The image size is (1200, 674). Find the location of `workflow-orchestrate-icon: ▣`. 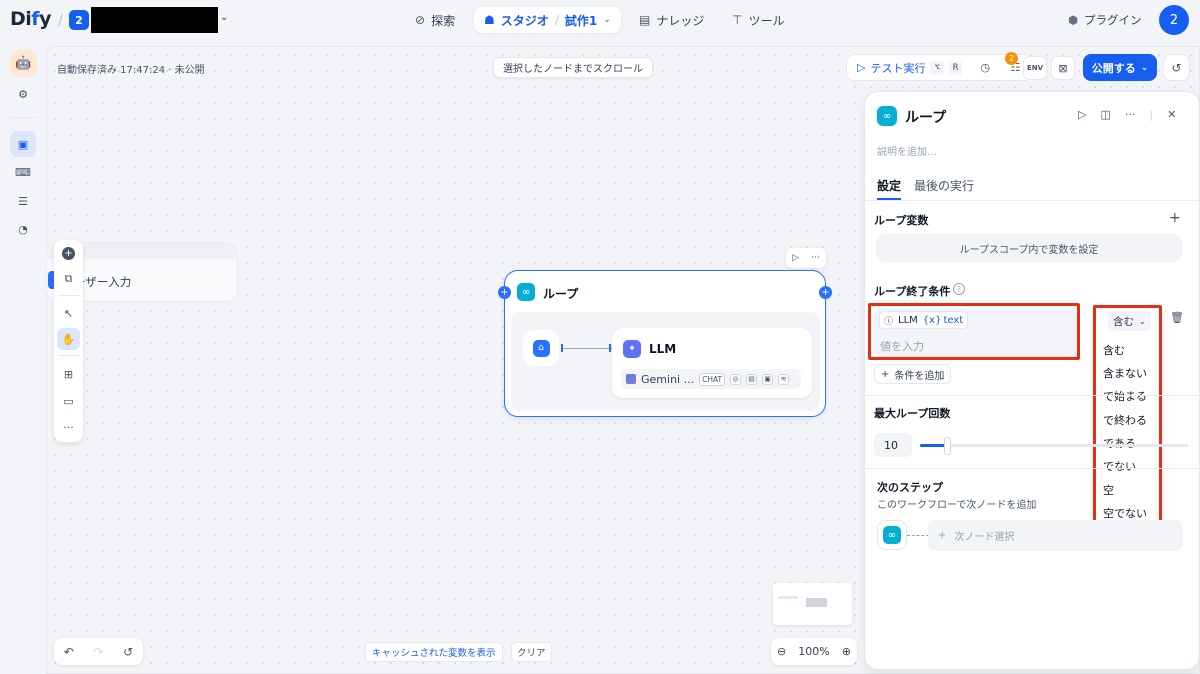

workflow-orchestrate-icon: ▣ is located at coordinates (23, 144).